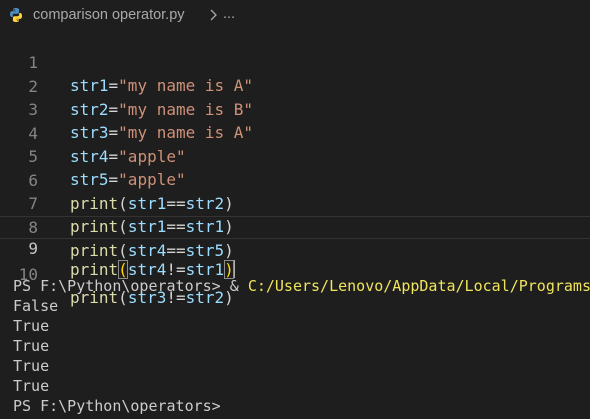 The image size is (590, 419). I want to click on command-path: C:/Users/Lenovo/AppData/Local/Programs, so click(418, 286).